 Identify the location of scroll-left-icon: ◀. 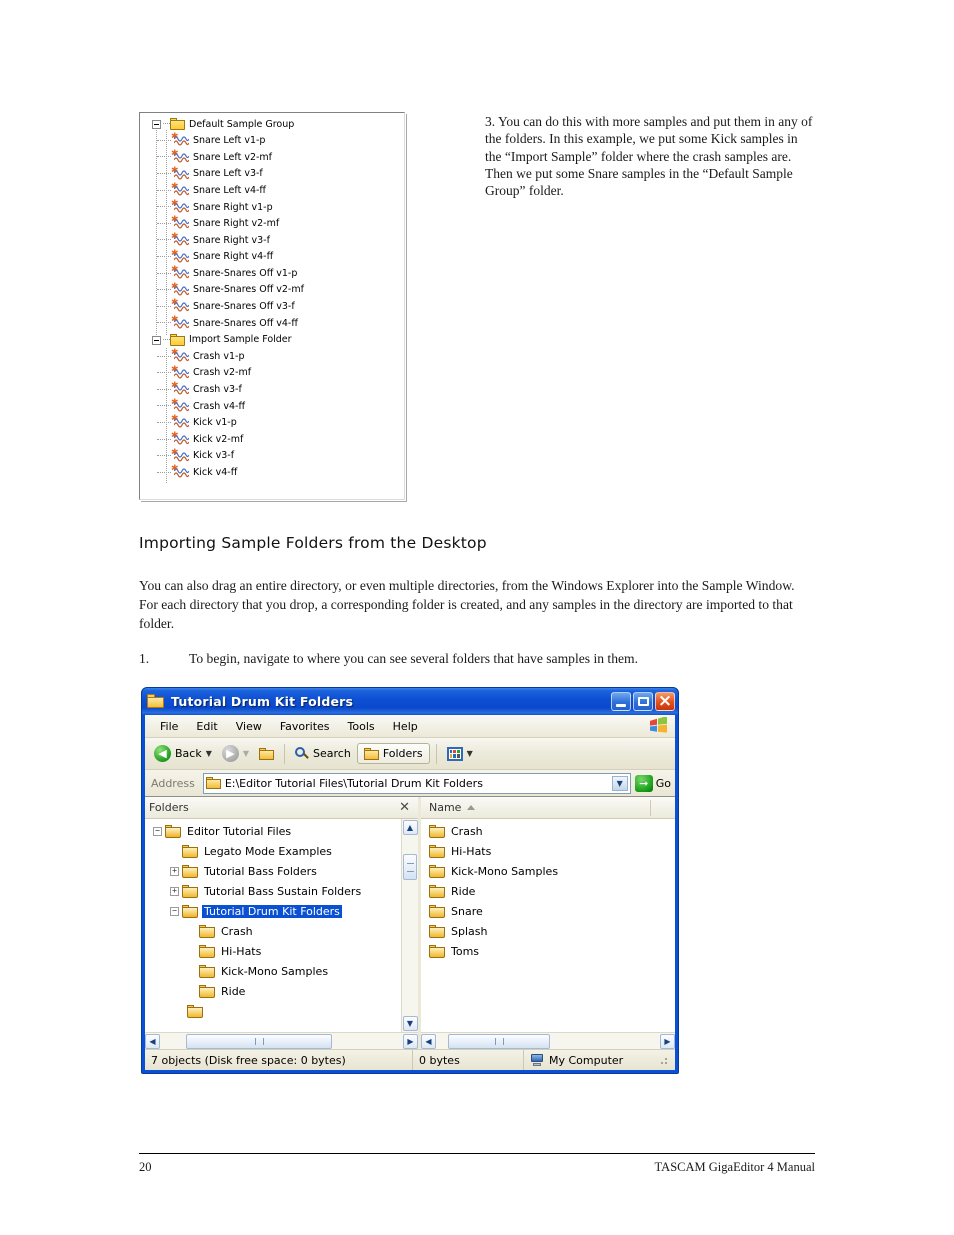
(152, 1041).